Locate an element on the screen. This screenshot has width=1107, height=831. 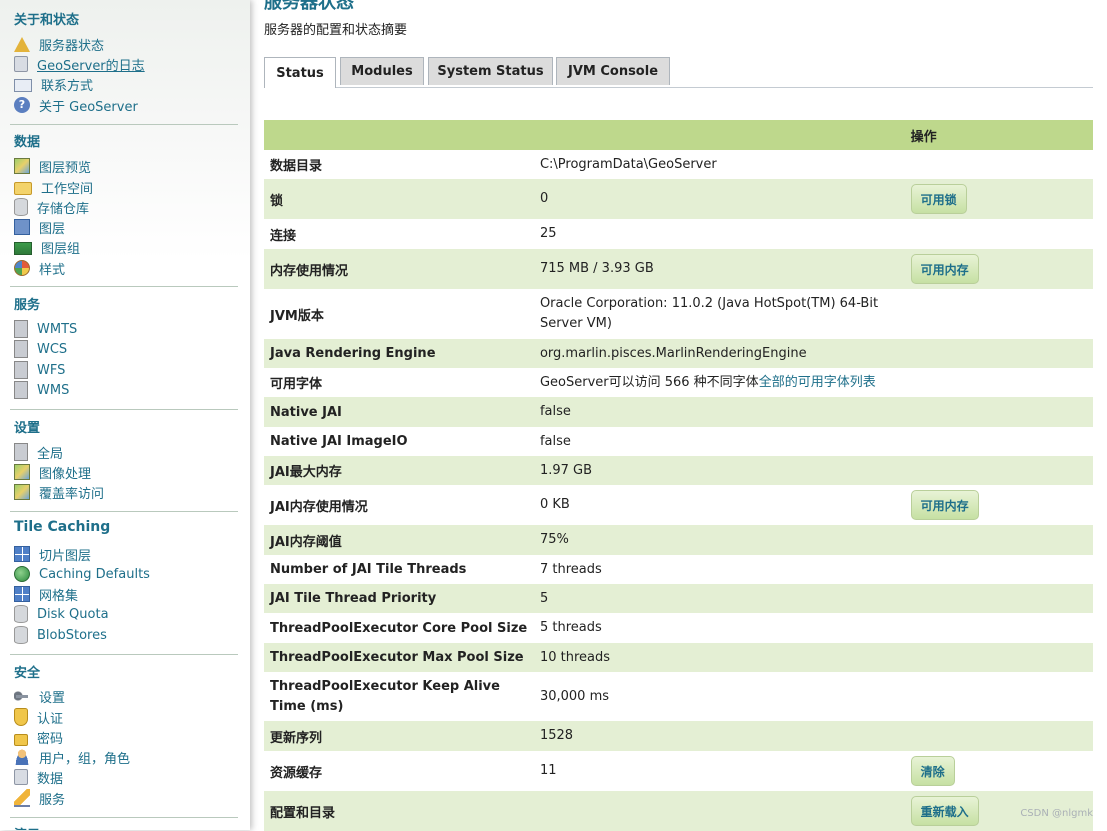
sidebar-item-gridsets: 网格集 is located at coordinates (46, 594).